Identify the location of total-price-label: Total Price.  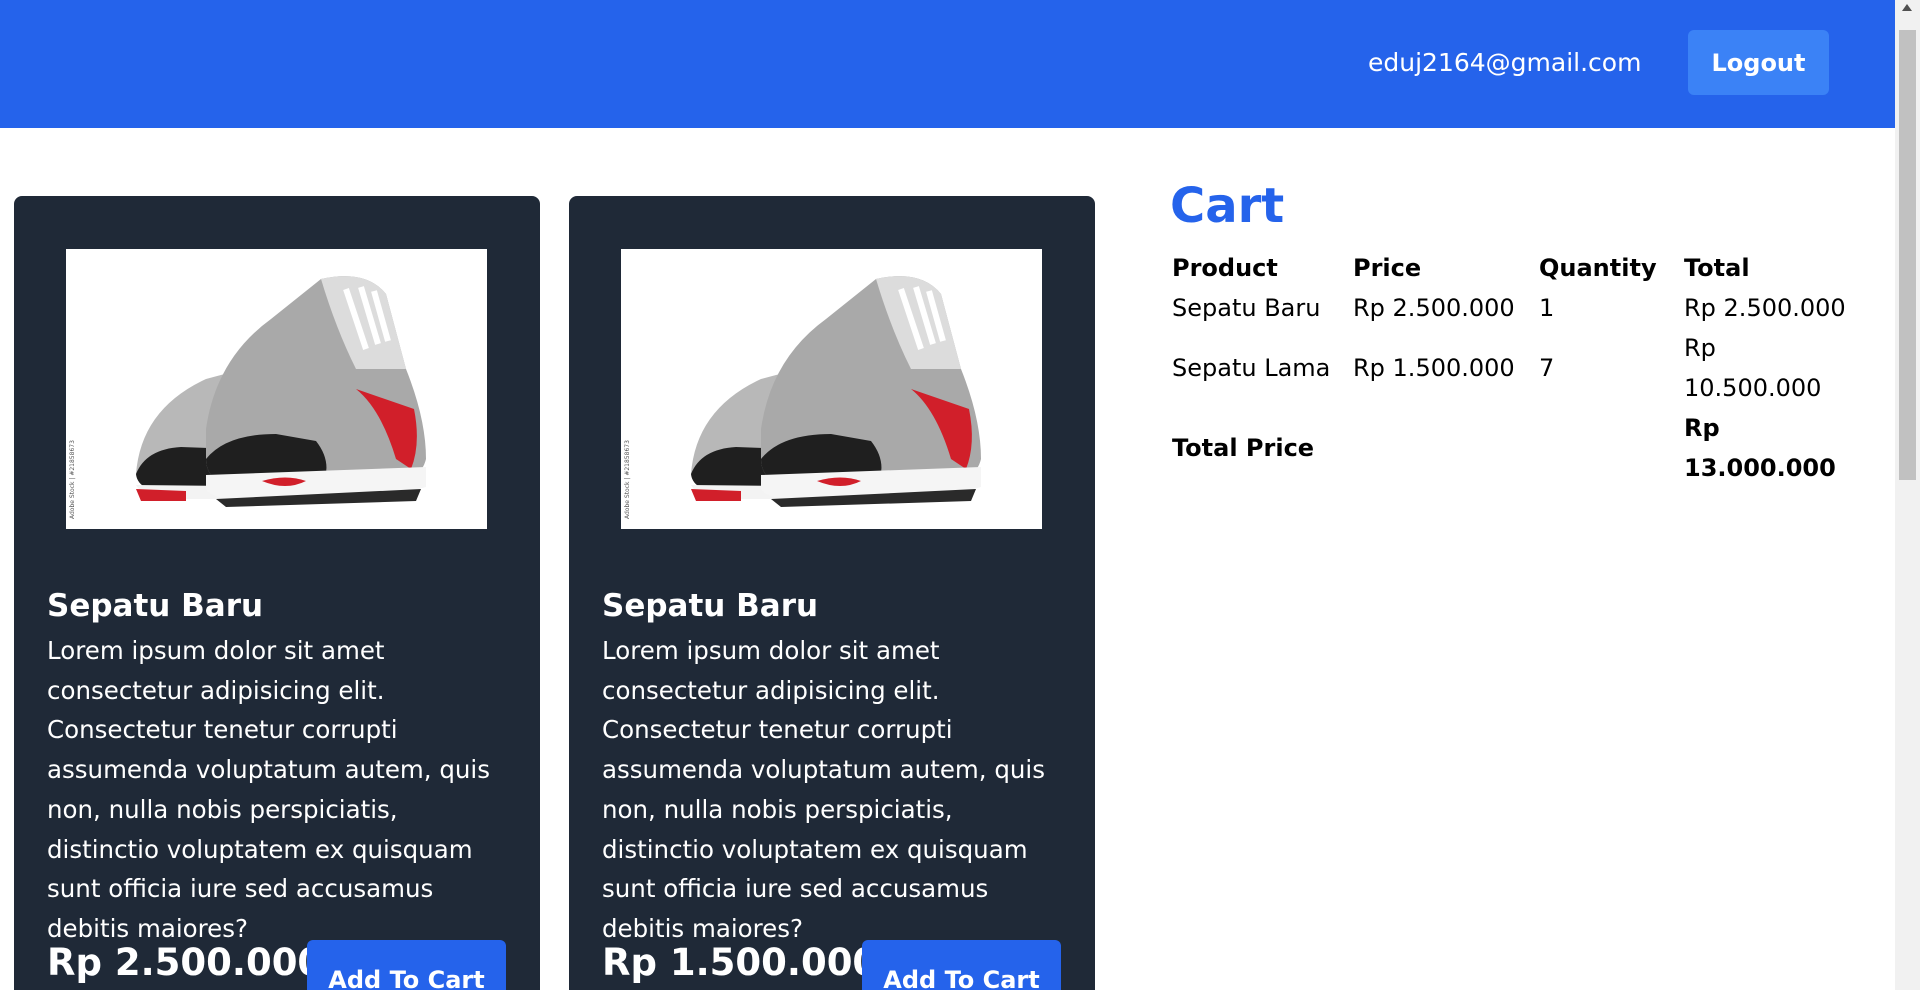
(1243, 448).